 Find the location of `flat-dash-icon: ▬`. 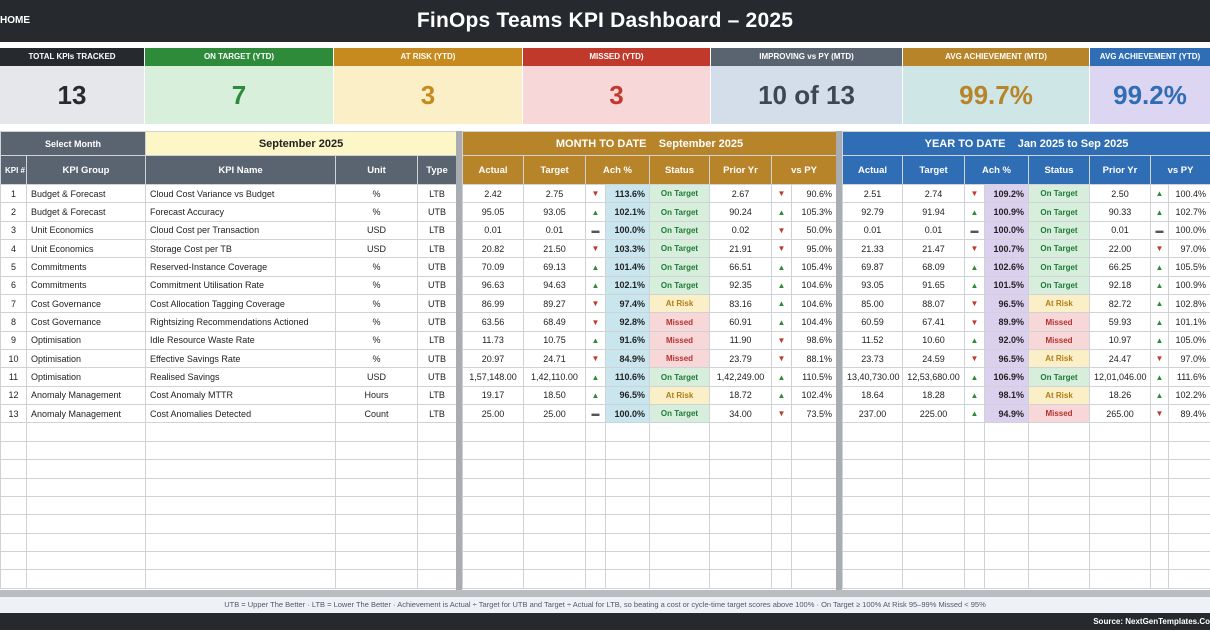

flat-dash-icon: ▬ is located at coordinates (1159, 230).